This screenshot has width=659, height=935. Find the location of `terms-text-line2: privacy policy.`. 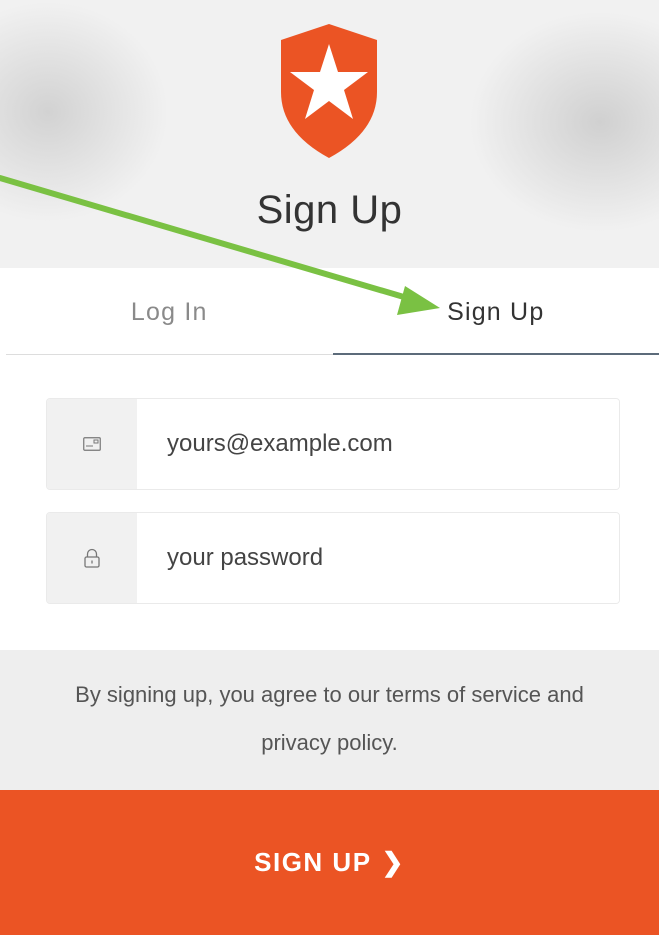

terms-text-line2: privacy policy. is located at coordinates (329, 742).